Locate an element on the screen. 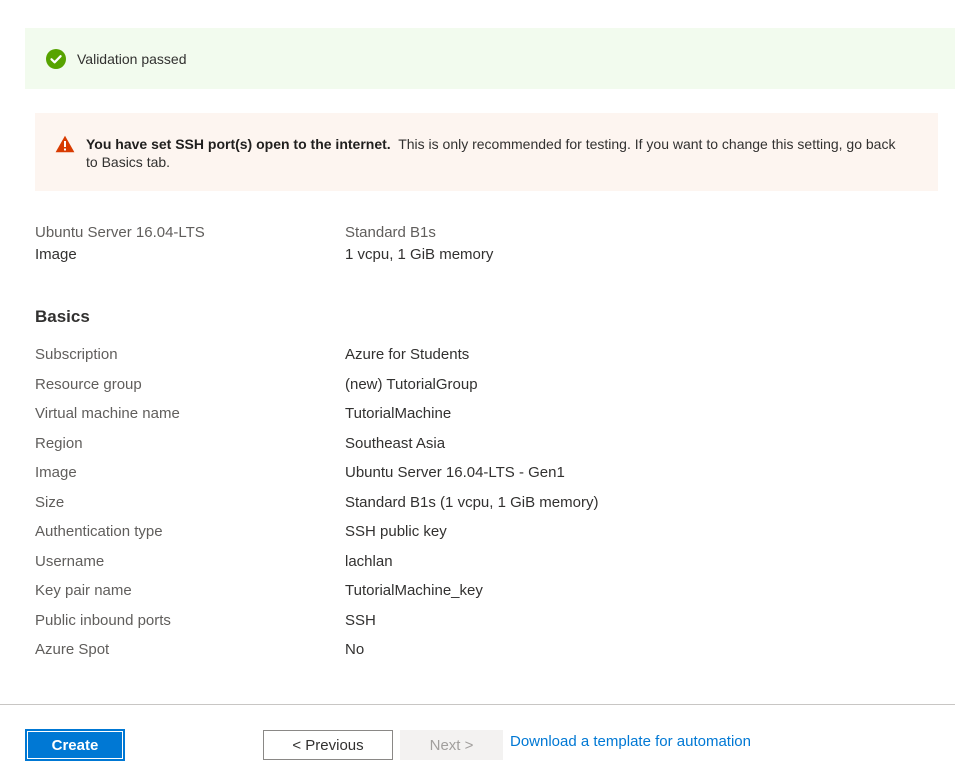 This screenshot has height=781, width=955. detail-value: Standard B1s (1 vcpu, 1 GiB memory) is located at coordinates (472, 502).